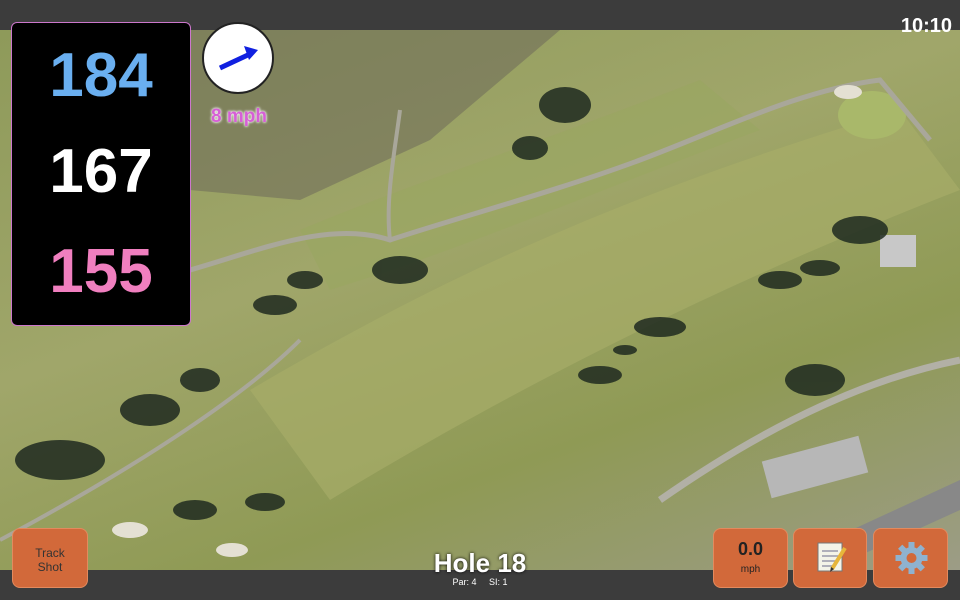 The width and height of the screenshot is (960, 600). What do you see at coordinates (926, 26) in the screenshot?
I see `clock: 10:10` at bounding box center [926, 26].